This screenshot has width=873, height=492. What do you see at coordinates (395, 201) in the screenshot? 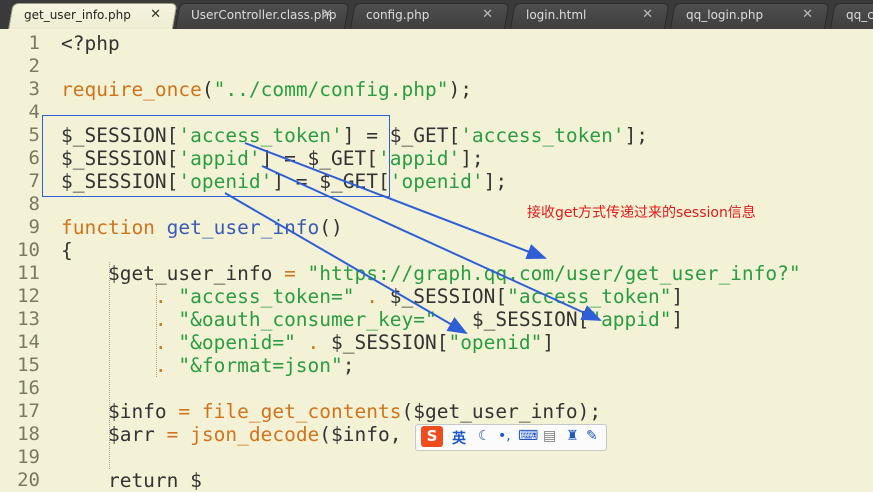
I see `arrow-access-token` at bounding box center [395, 201].